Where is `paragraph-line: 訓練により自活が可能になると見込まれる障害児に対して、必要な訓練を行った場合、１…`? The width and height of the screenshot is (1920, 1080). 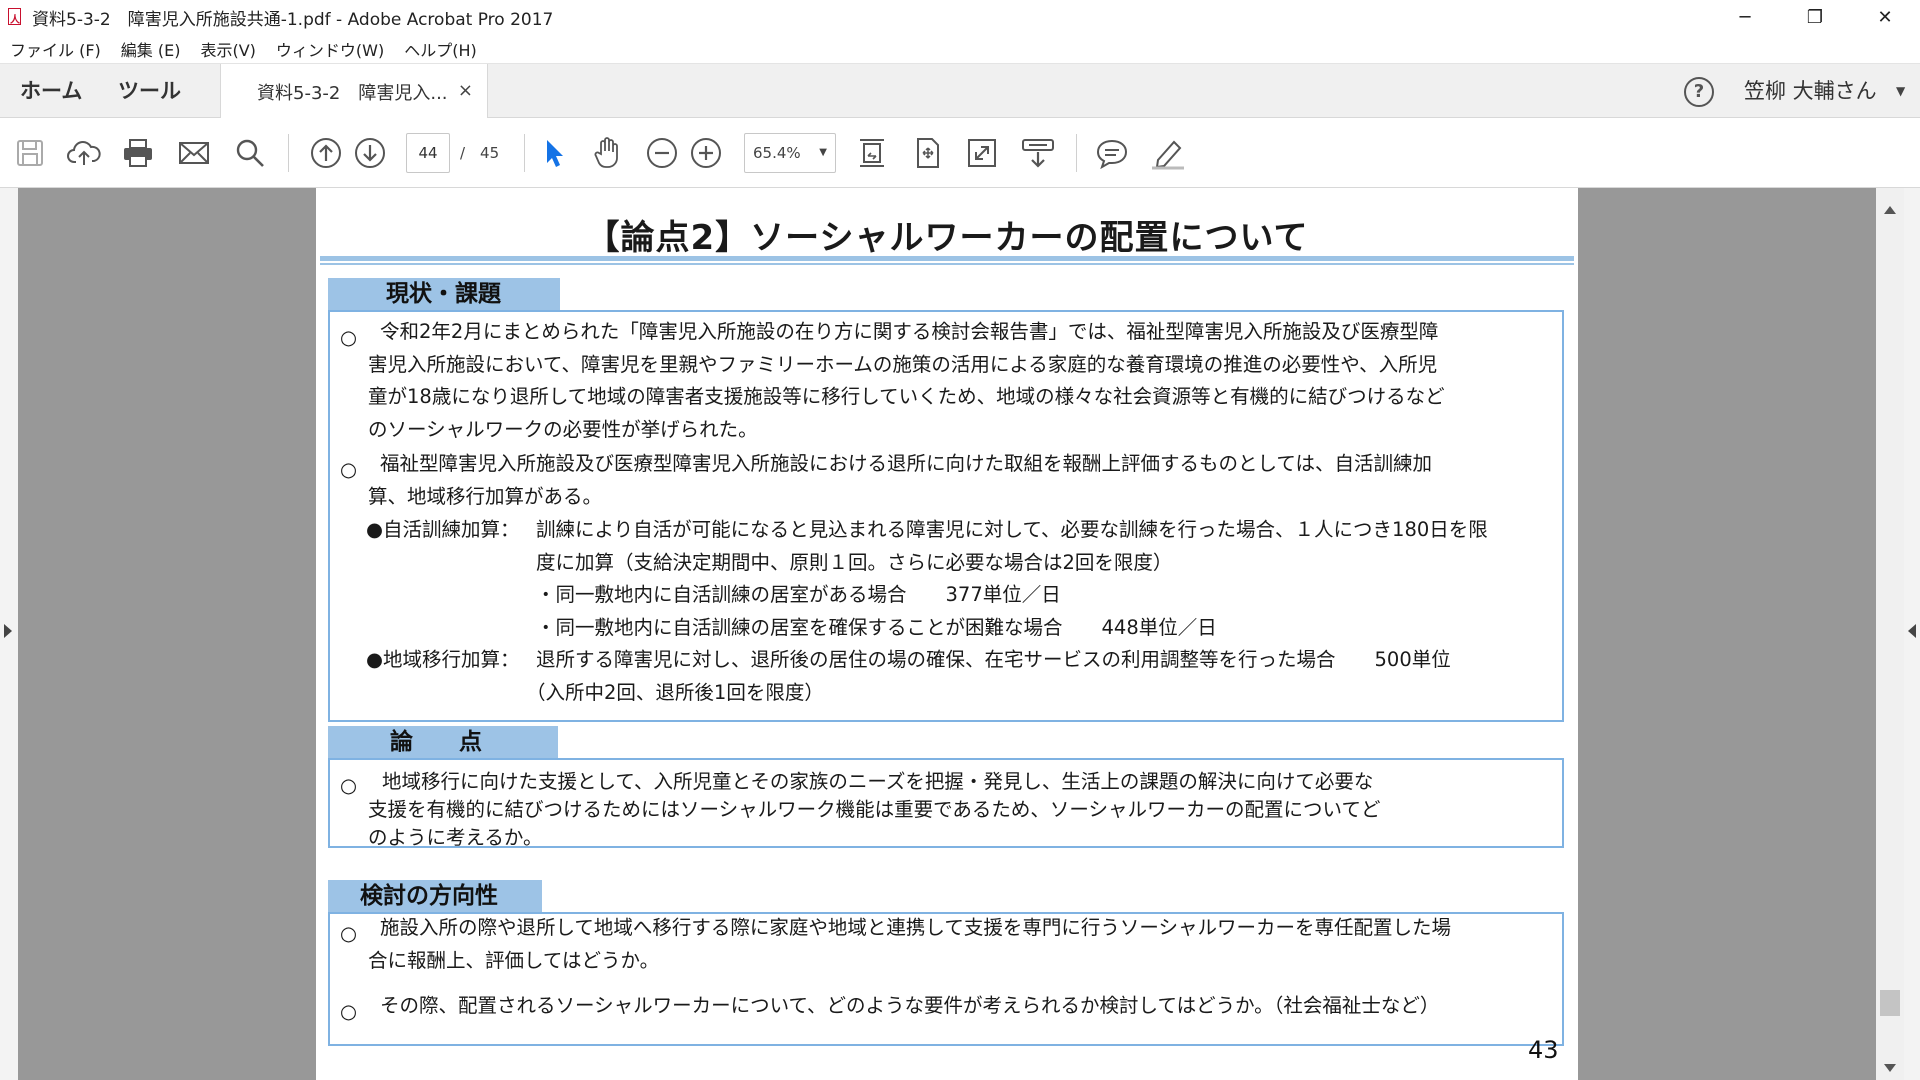 paragraph-line: 訓練により自活が可能になると見込まれる障害児に対して、必要な訓練を行った場合、１… is located at coordinates (1012, 529).